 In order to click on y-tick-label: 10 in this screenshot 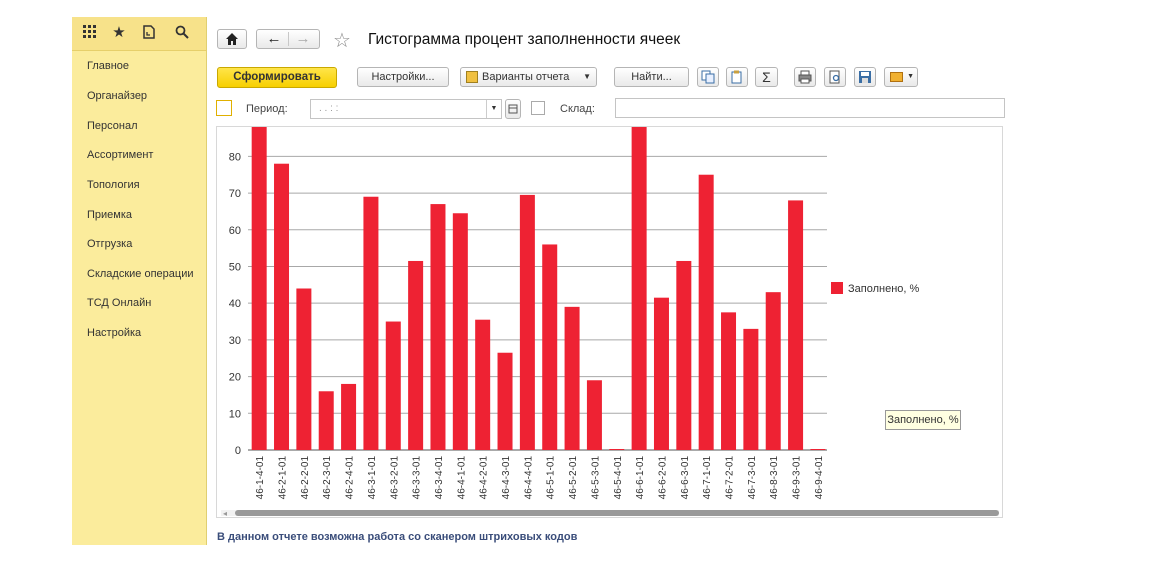, I will do `click(235, 414)`.